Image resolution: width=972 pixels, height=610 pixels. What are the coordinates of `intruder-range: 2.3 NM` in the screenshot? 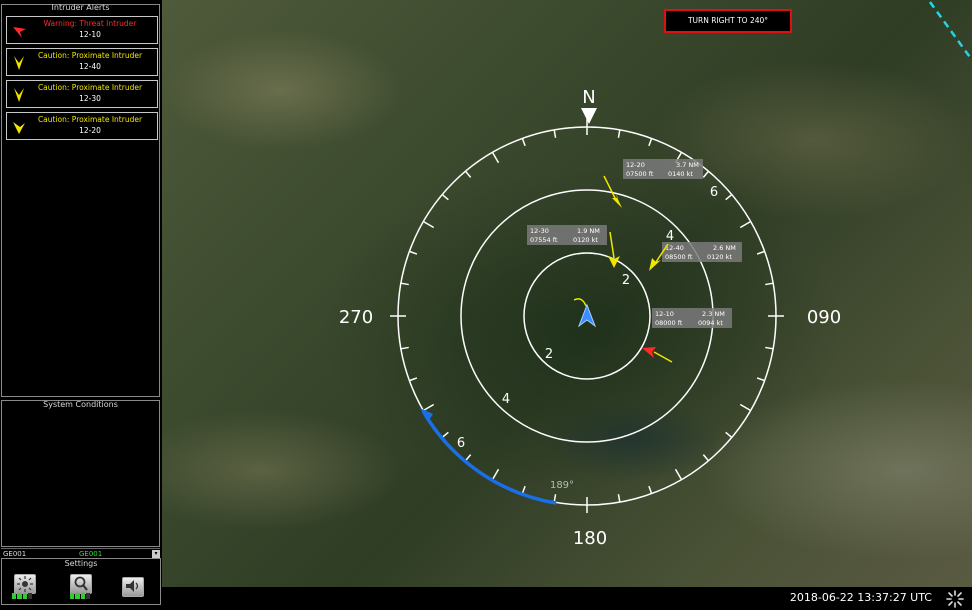 It's located at (713, 314).